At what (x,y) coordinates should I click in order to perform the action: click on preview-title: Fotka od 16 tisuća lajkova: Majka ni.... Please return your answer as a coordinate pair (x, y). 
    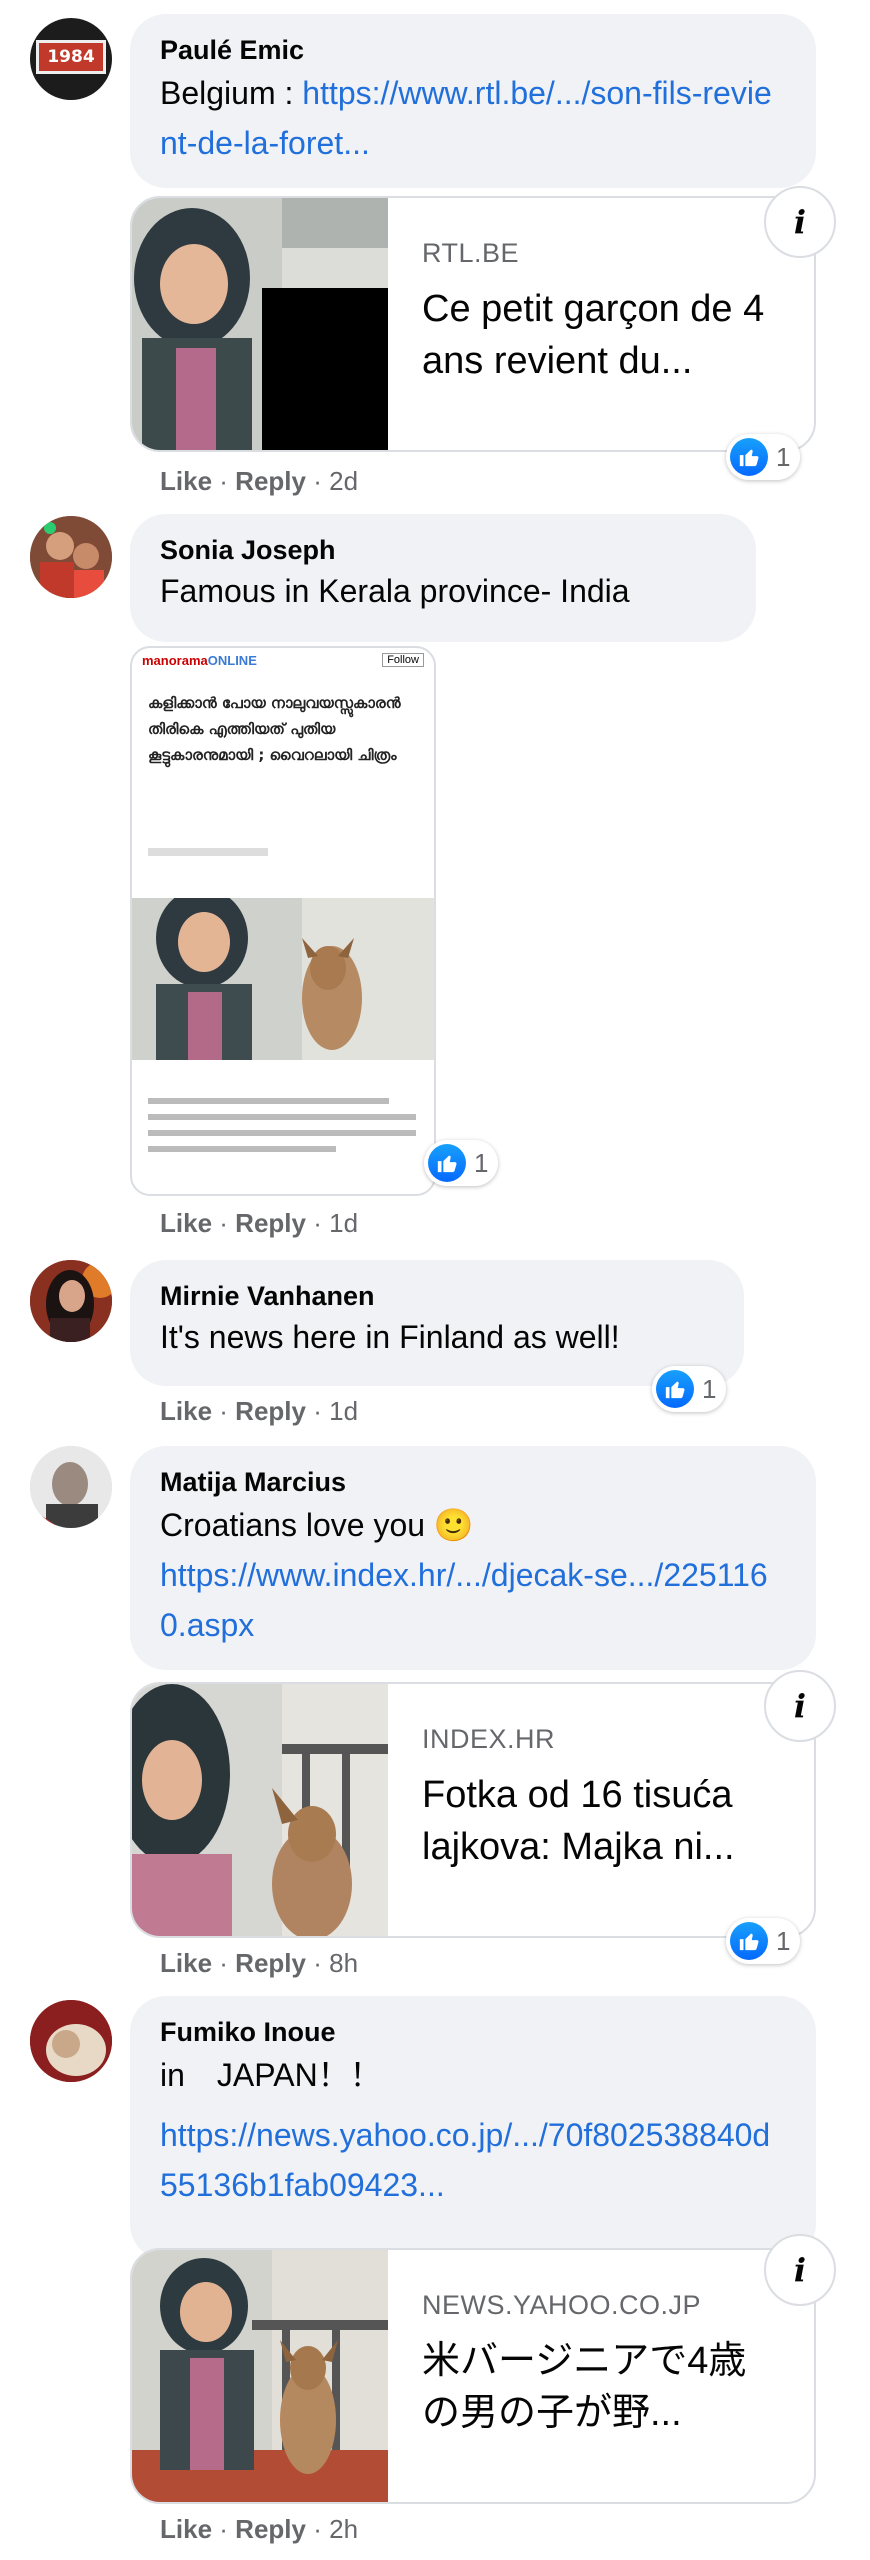
    Looking at the image, I should click on (598, 1821).